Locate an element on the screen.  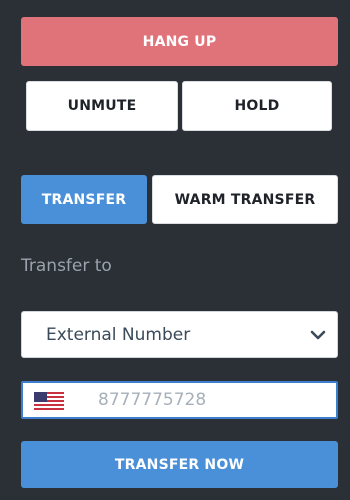
tab-warm-transfer: WARM TRANSFER is located at coordinates (245, 199).